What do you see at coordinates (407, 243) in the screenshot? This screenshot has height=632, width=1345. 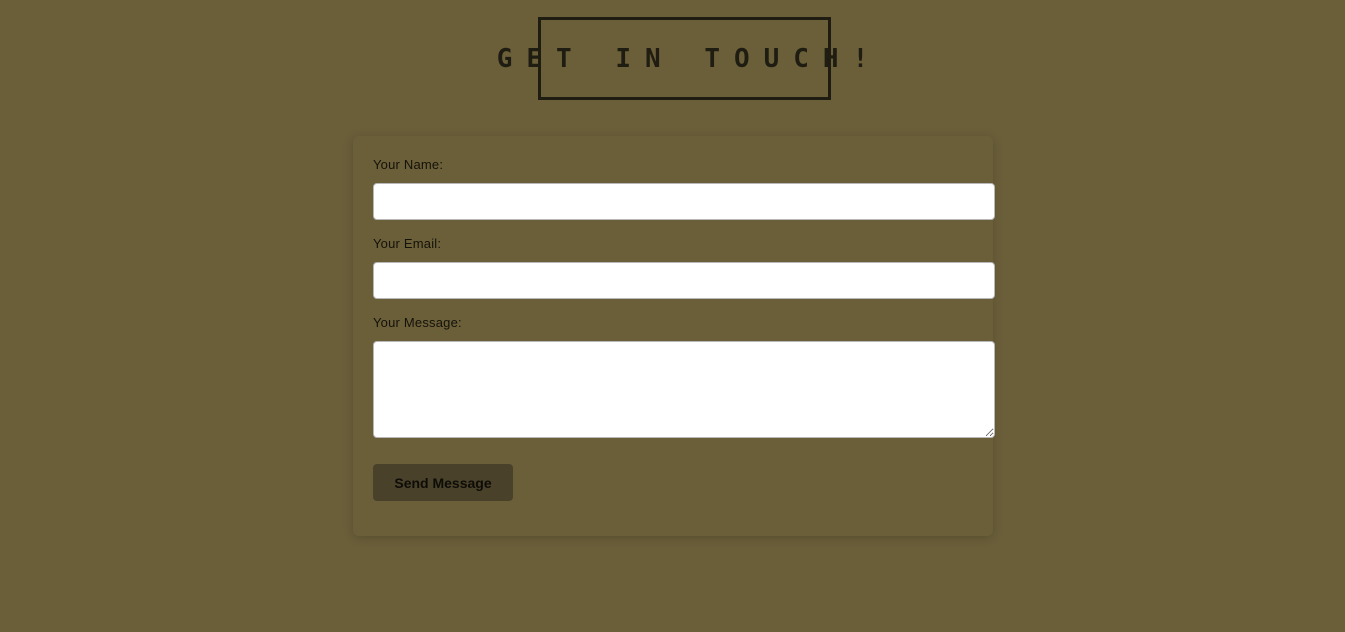 I see `email-label: Your Email:` at bounding box center [407, 243].